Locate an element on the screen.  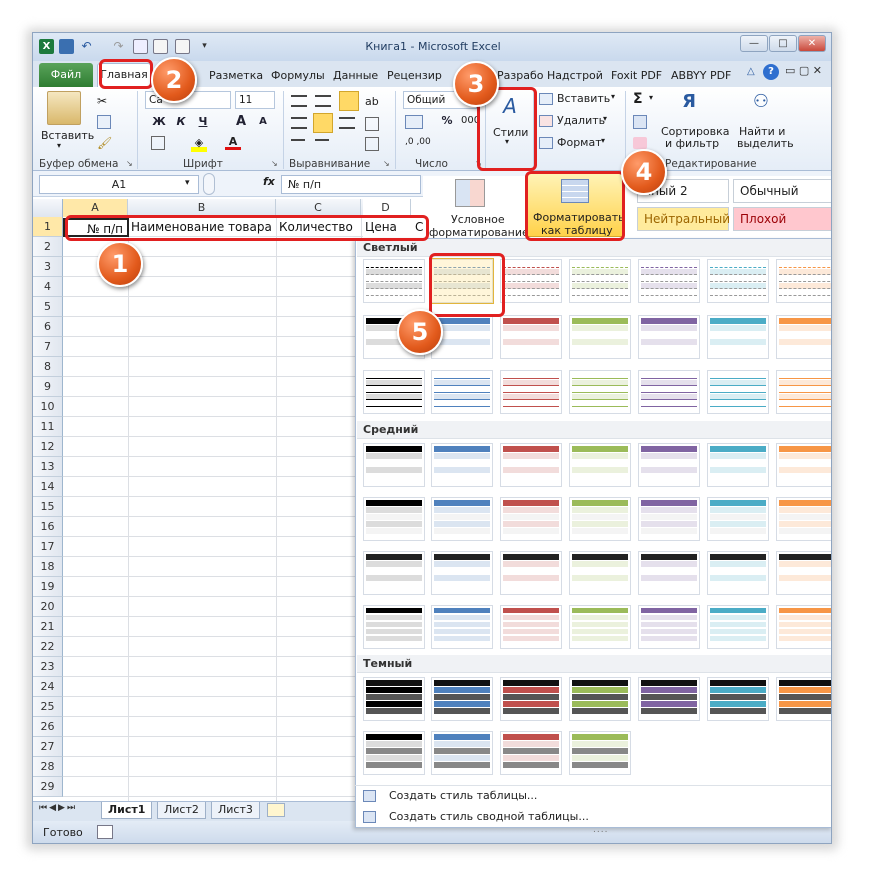
row-header-14: 14 is located at coordinates (48, 487).